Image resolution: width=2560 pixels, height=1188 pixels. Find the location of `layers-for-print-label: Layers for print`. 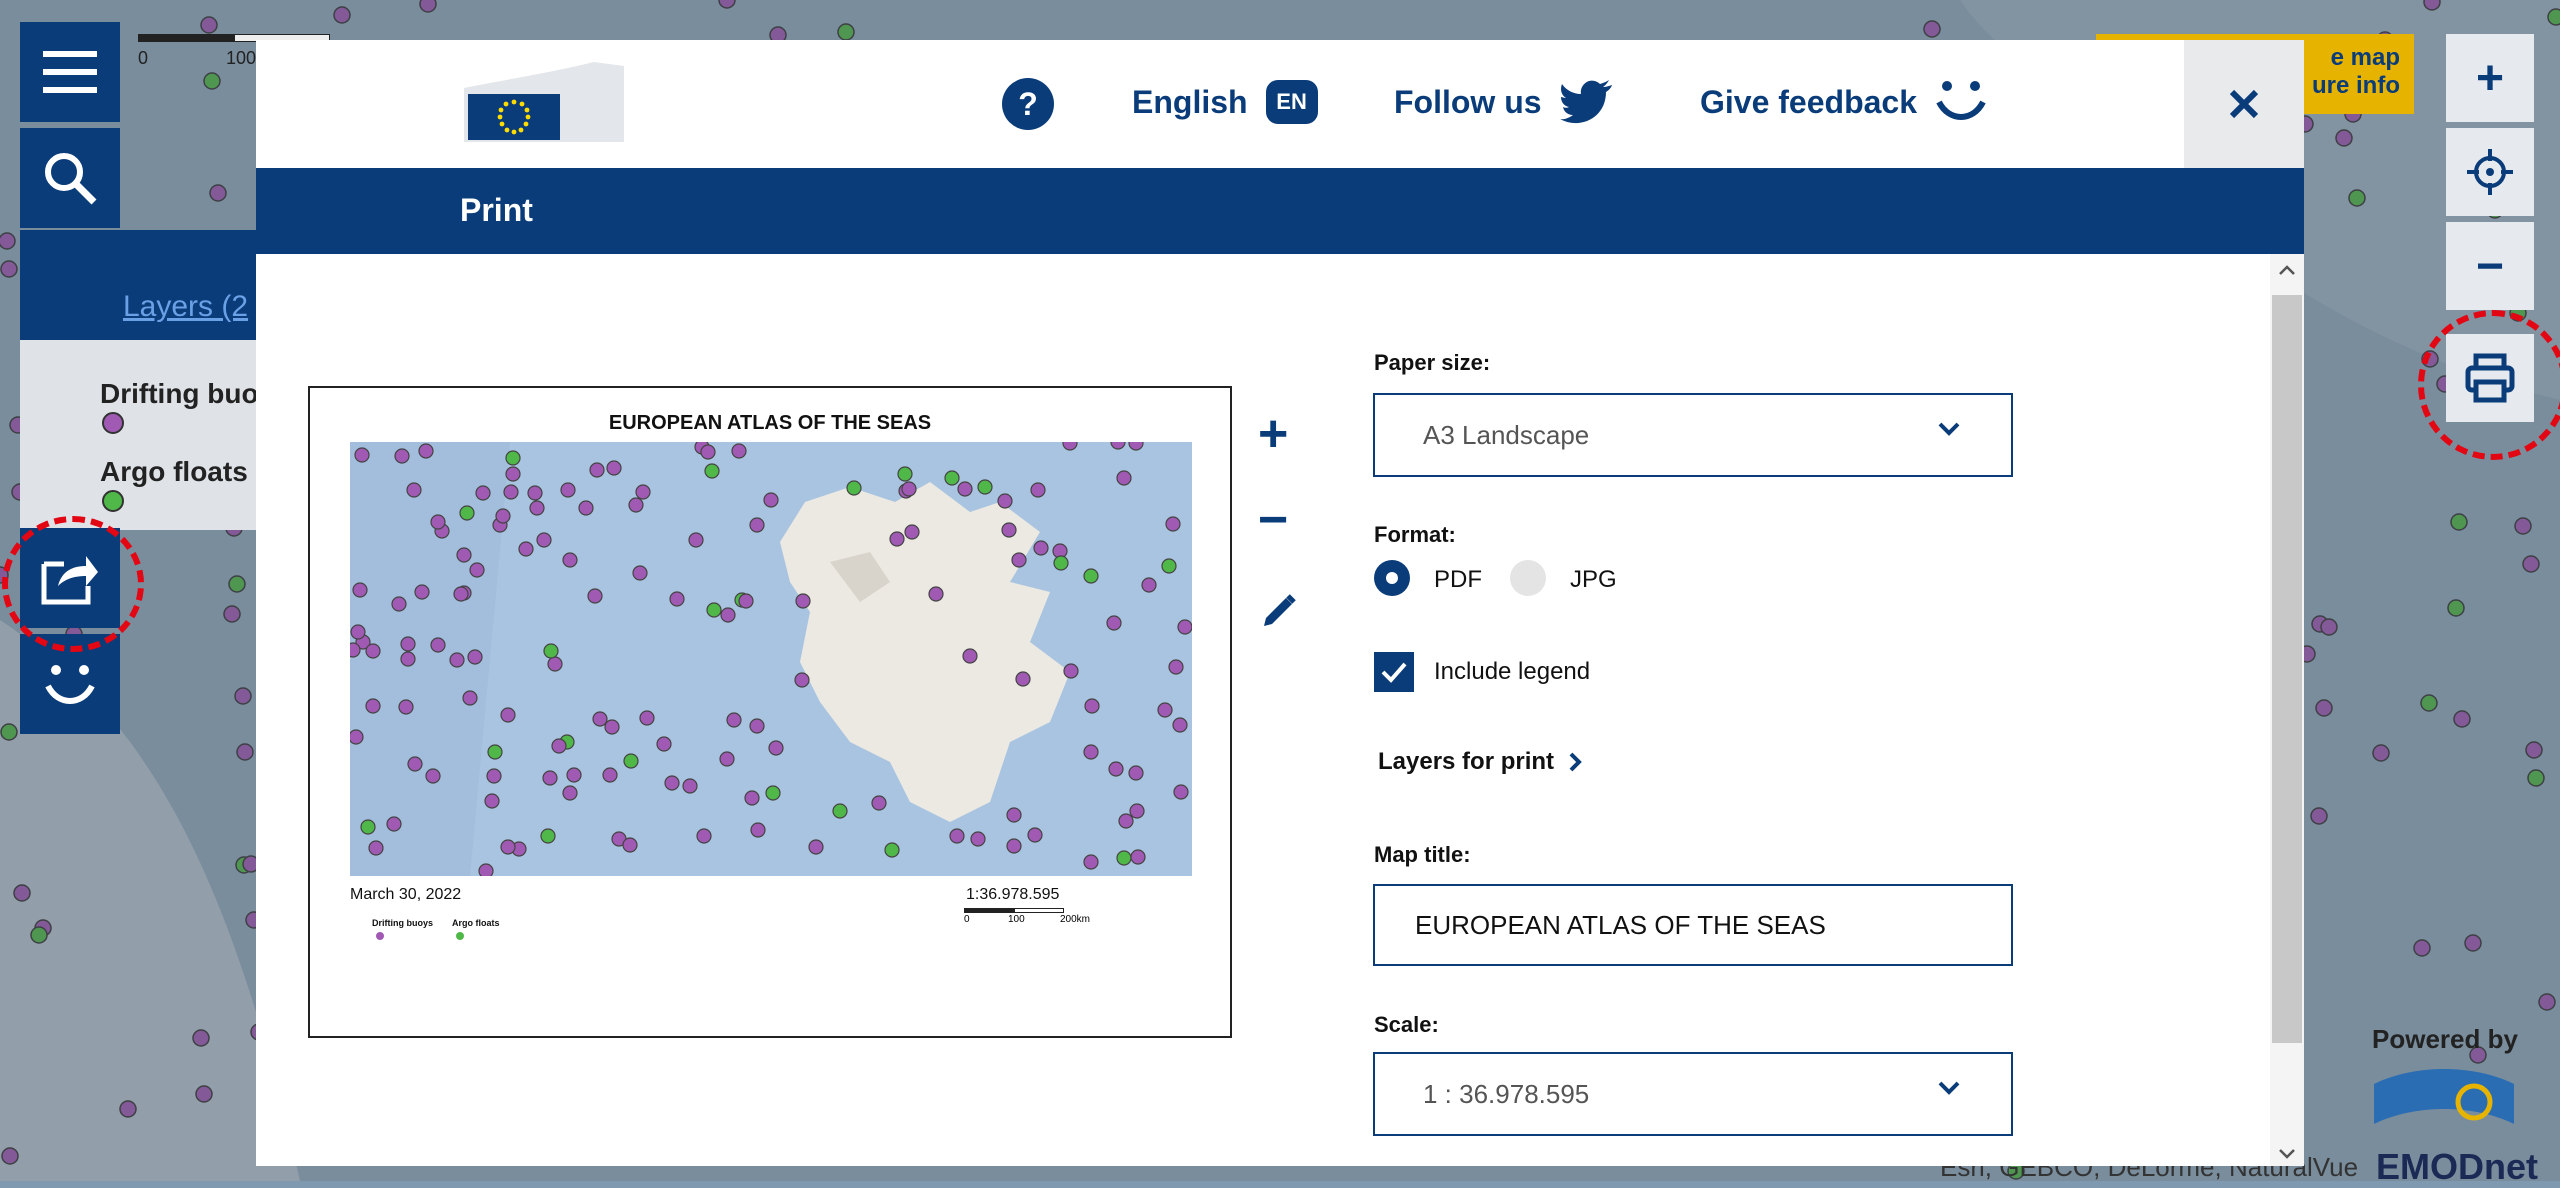

layers-for-print-label: Layers for print is located at coordinates (1466, 761).